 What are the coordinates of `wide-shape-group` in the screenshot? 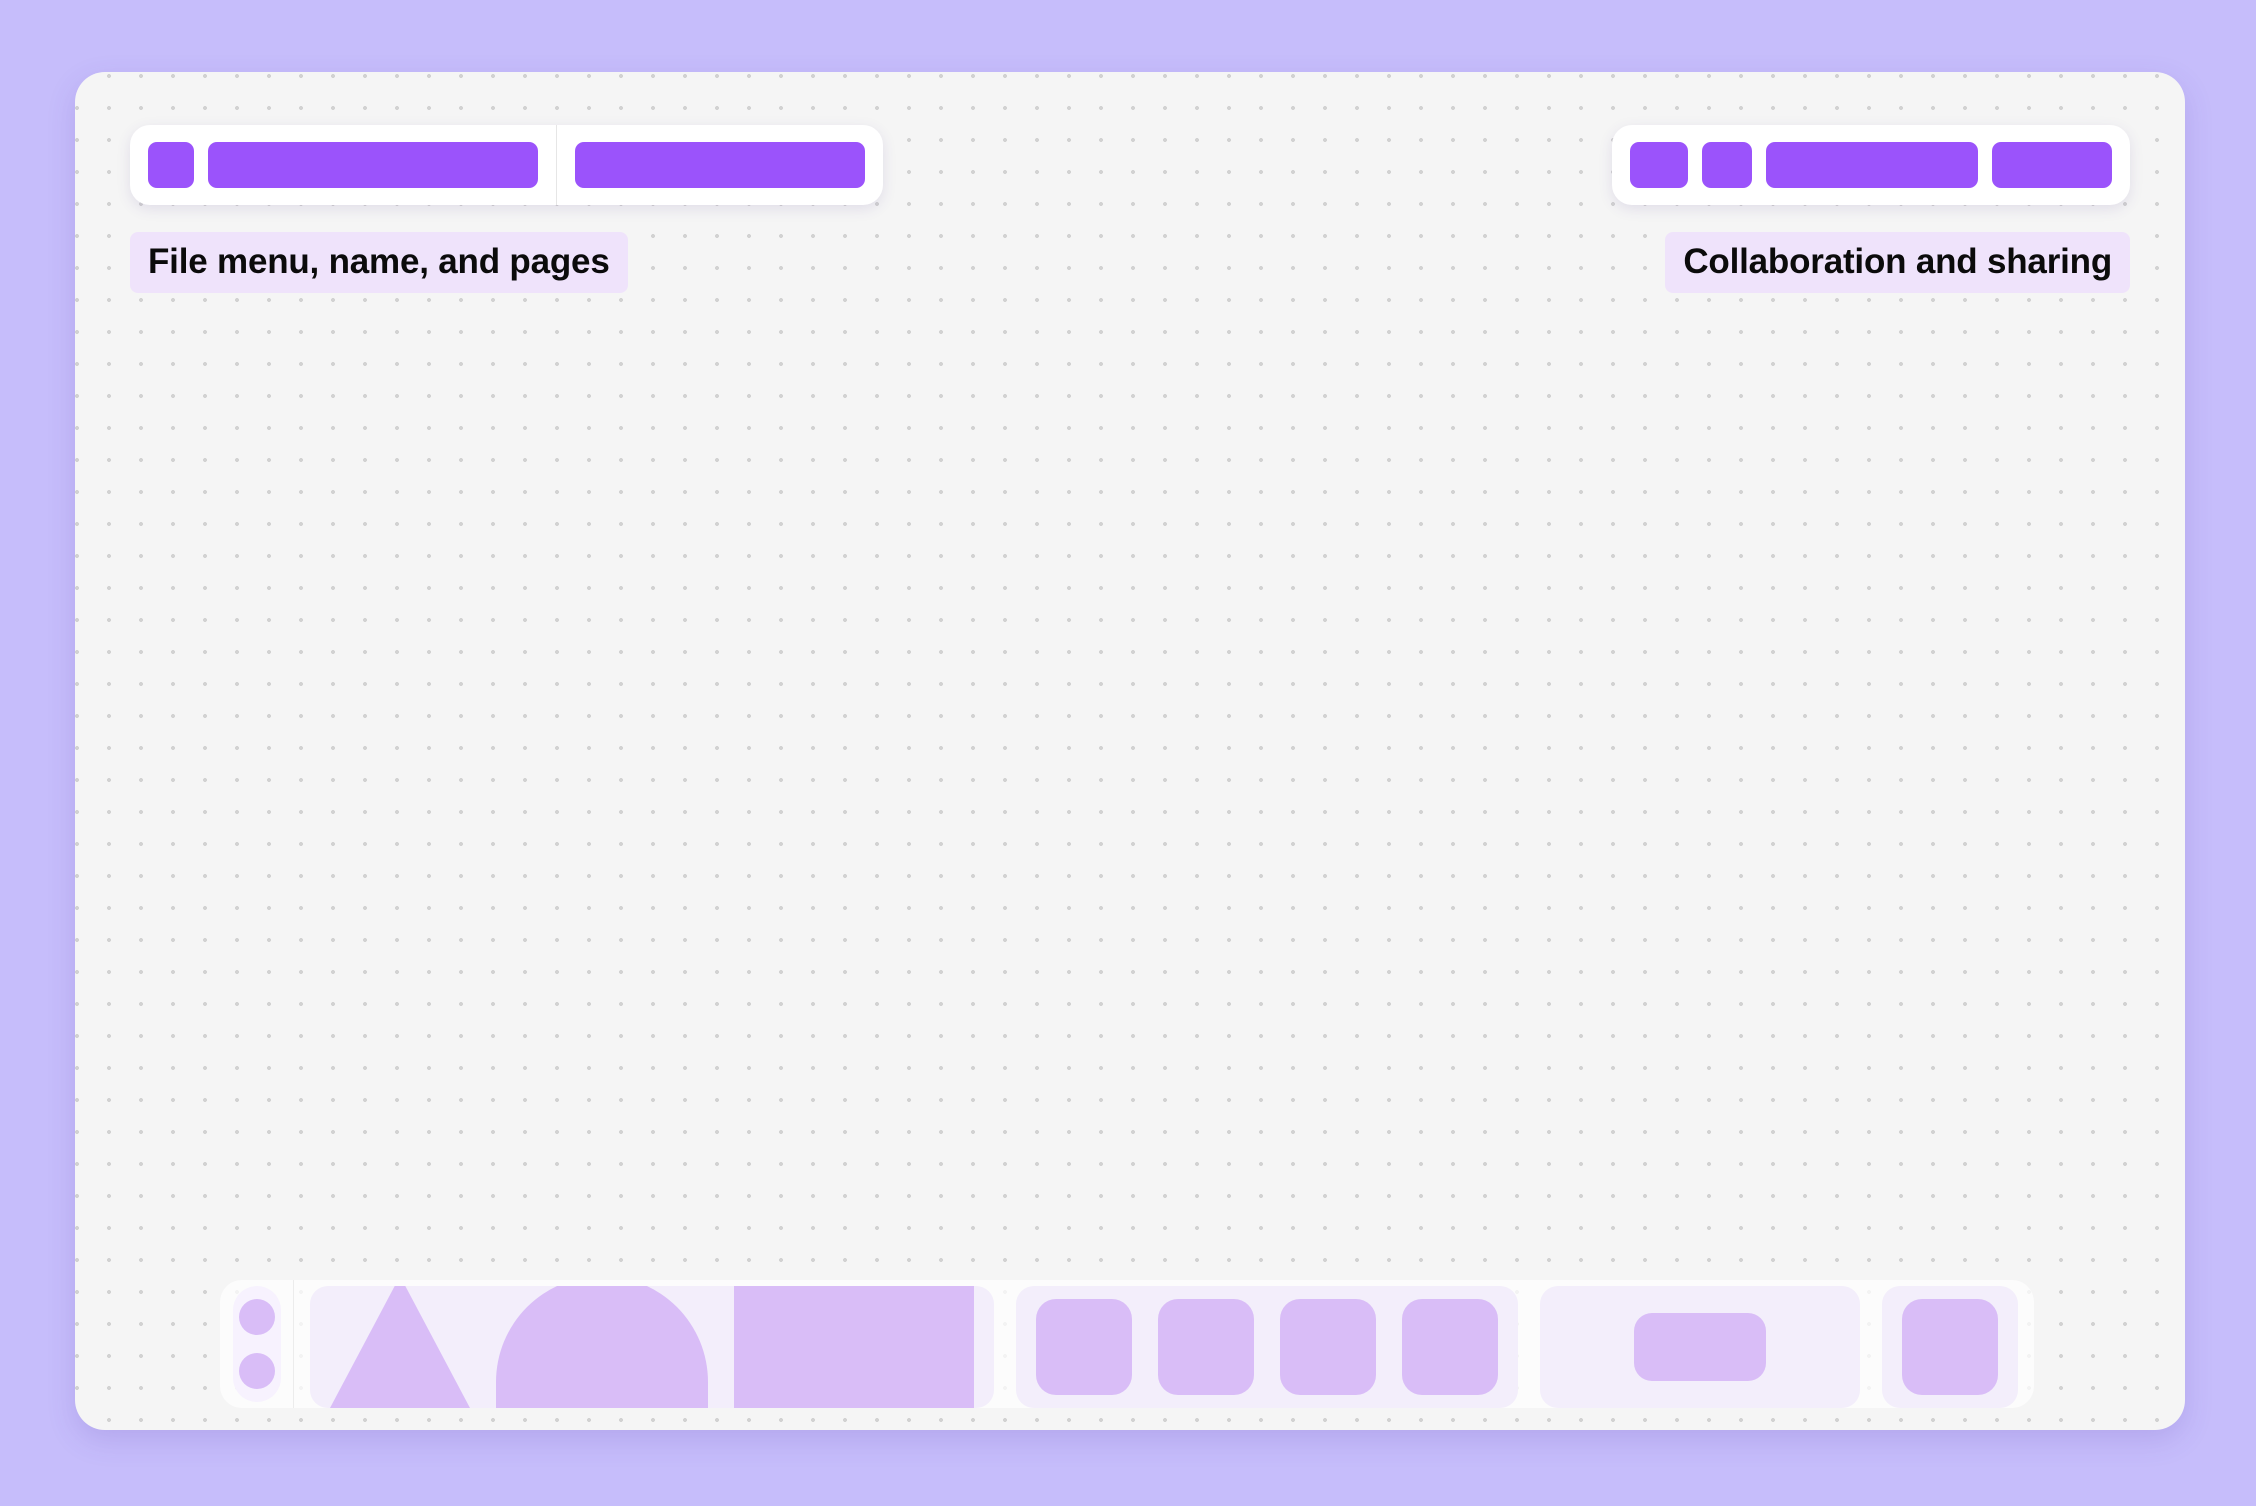 It's located at (1700, 1347).